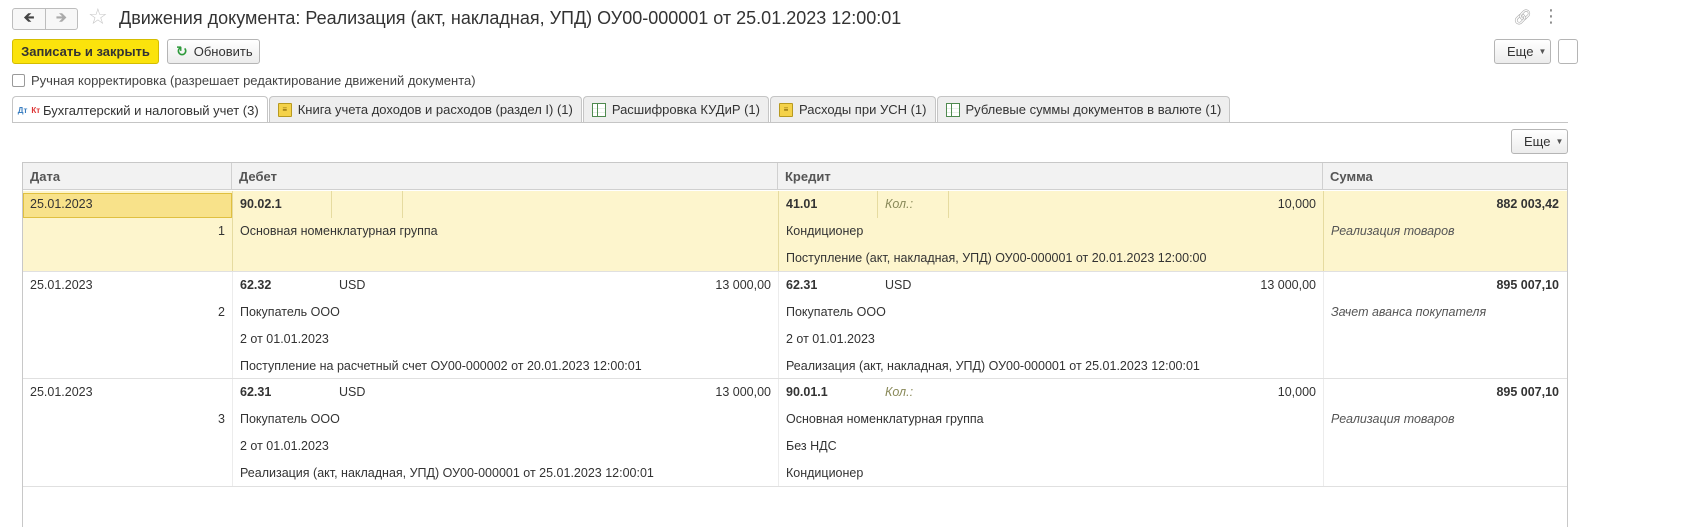 Image resolution: width=1697 pixels, height=527 pixels. I want to click on cell-credit-subconto-1: Основная номенклатурная группа, so click(885, 419).